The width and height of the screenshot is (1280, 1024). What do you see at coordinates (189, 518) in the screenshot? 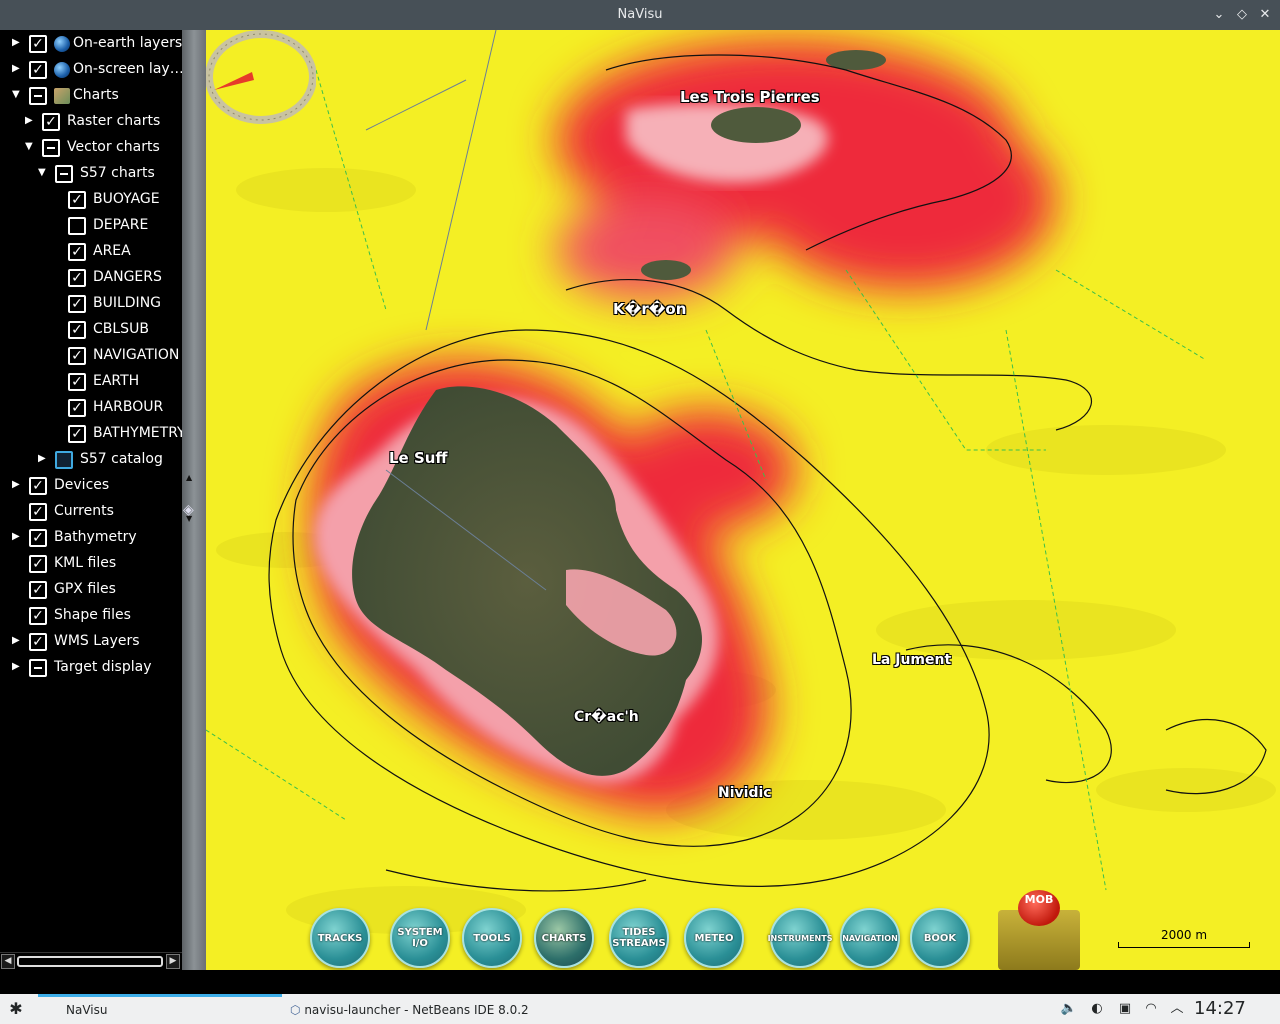
I see `splitter-down-arrow: ▼` at bounding box center [189, 518].